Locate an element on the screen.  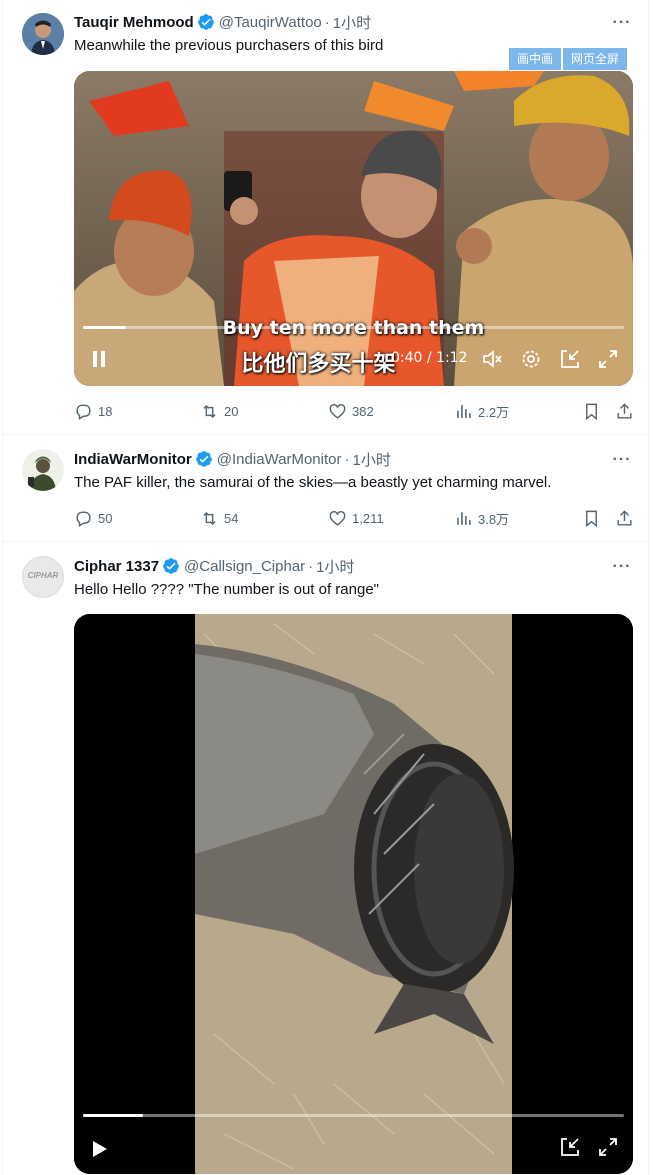
like-button: 1,211 is located at coordinates (356, 518).